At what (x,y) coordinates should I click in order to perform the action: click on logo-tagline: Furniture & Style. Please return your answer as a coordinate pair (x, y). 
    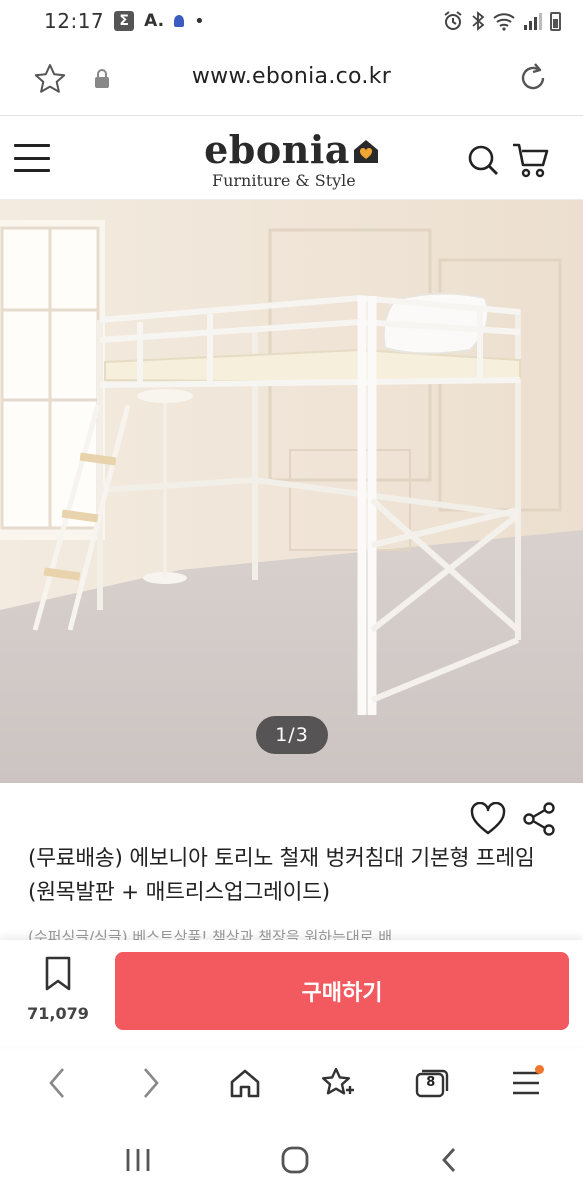
    Looking at the image, I should click on (284, 180).